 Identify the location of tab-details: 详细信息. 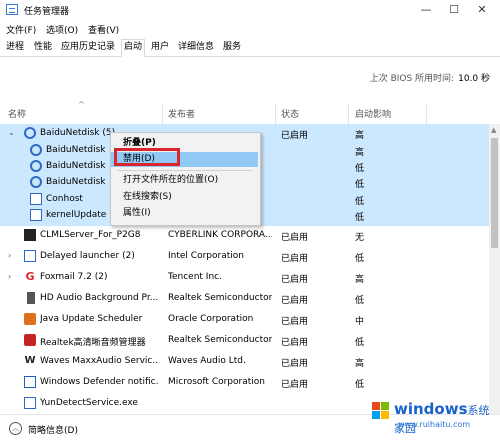
(196, 47).